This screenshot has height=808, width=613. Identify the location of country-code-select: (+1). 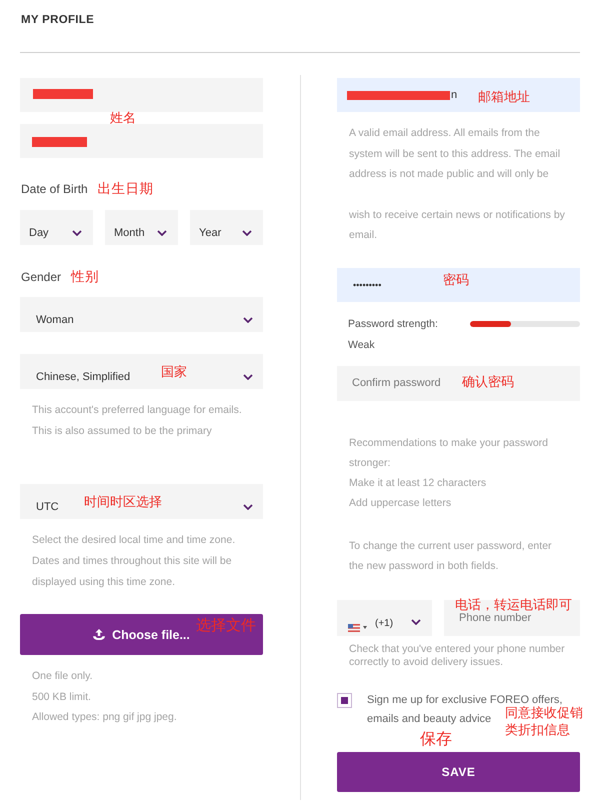
(384, 618).